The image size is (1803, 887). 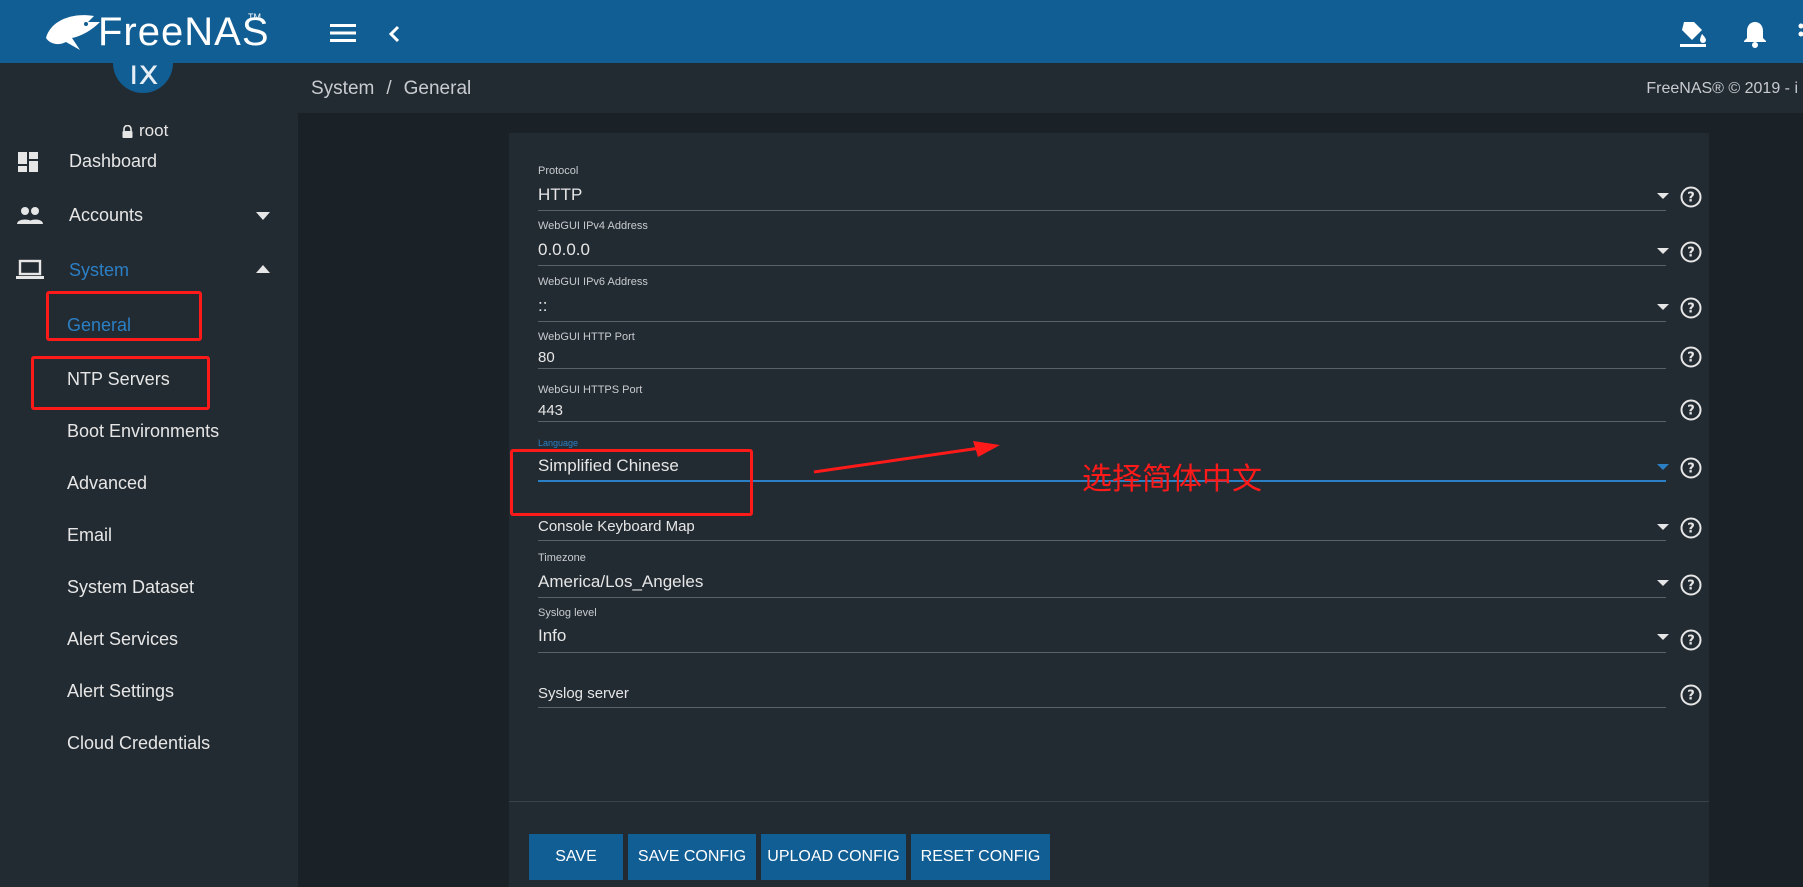 What do you see at coordinates (437, 88) in the screenshot?
I see `breadcrumb-current: General` at bounding box center [437, 88].